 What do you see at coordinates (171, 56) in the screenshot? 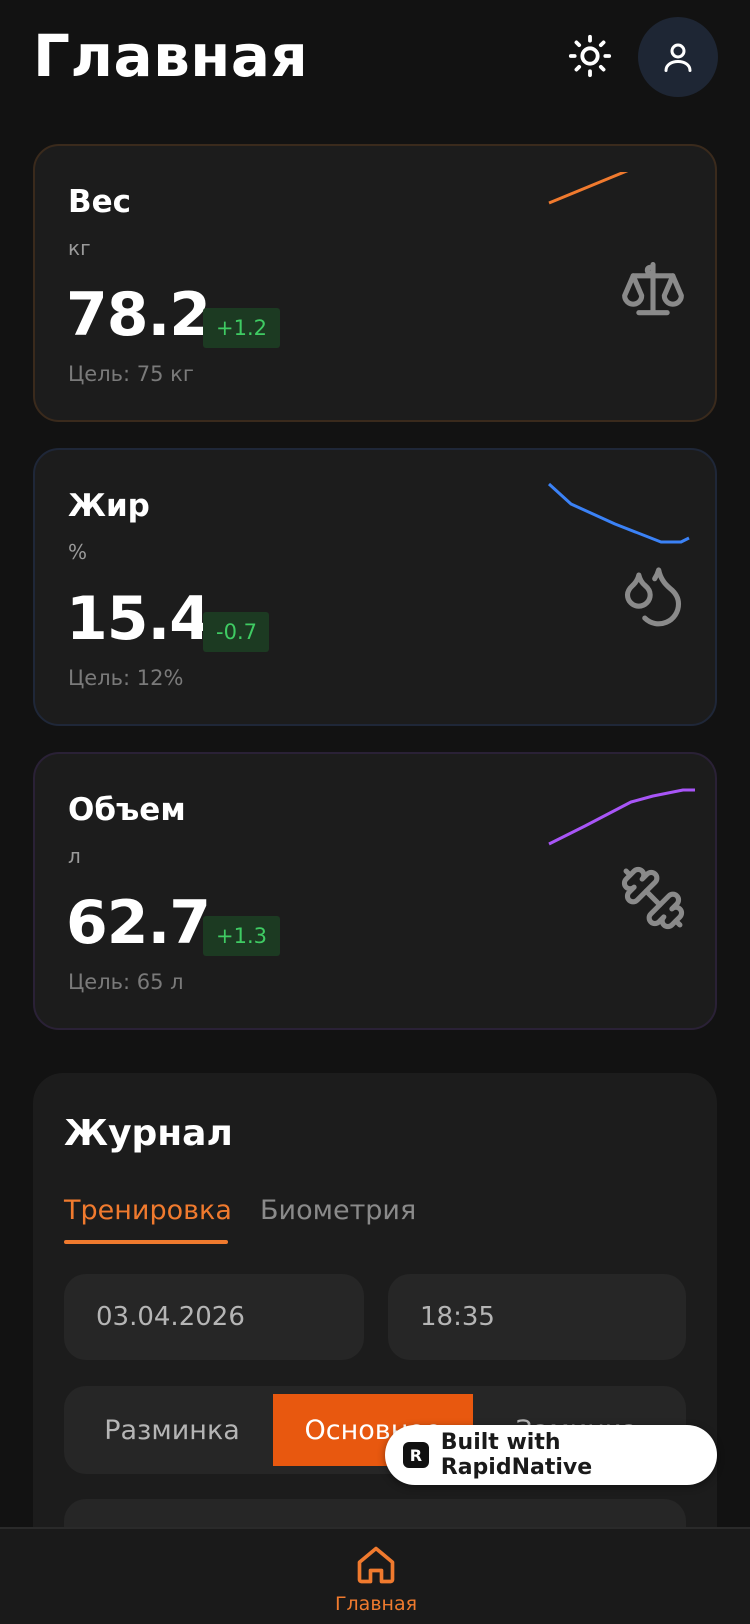
I see `page-title: Главная` at bounding box center [171, 56].